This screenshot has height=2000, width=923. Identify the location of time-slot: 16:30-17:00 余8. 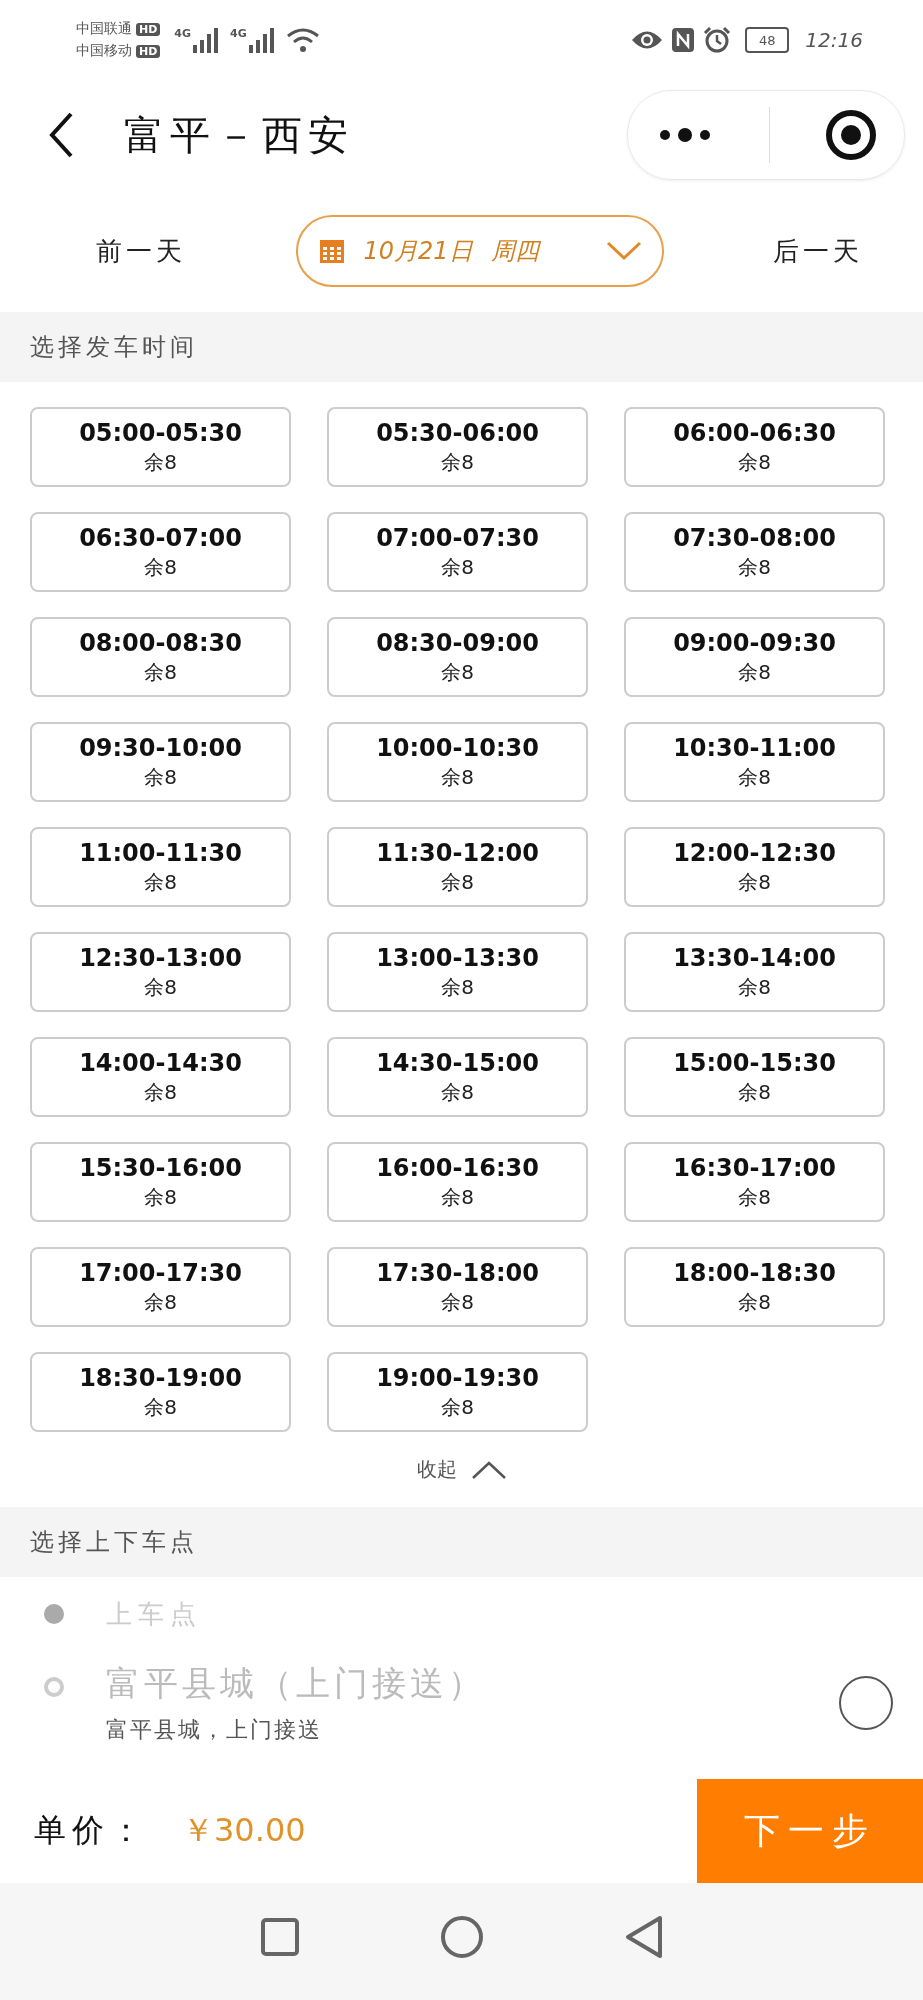
(754, 1182).